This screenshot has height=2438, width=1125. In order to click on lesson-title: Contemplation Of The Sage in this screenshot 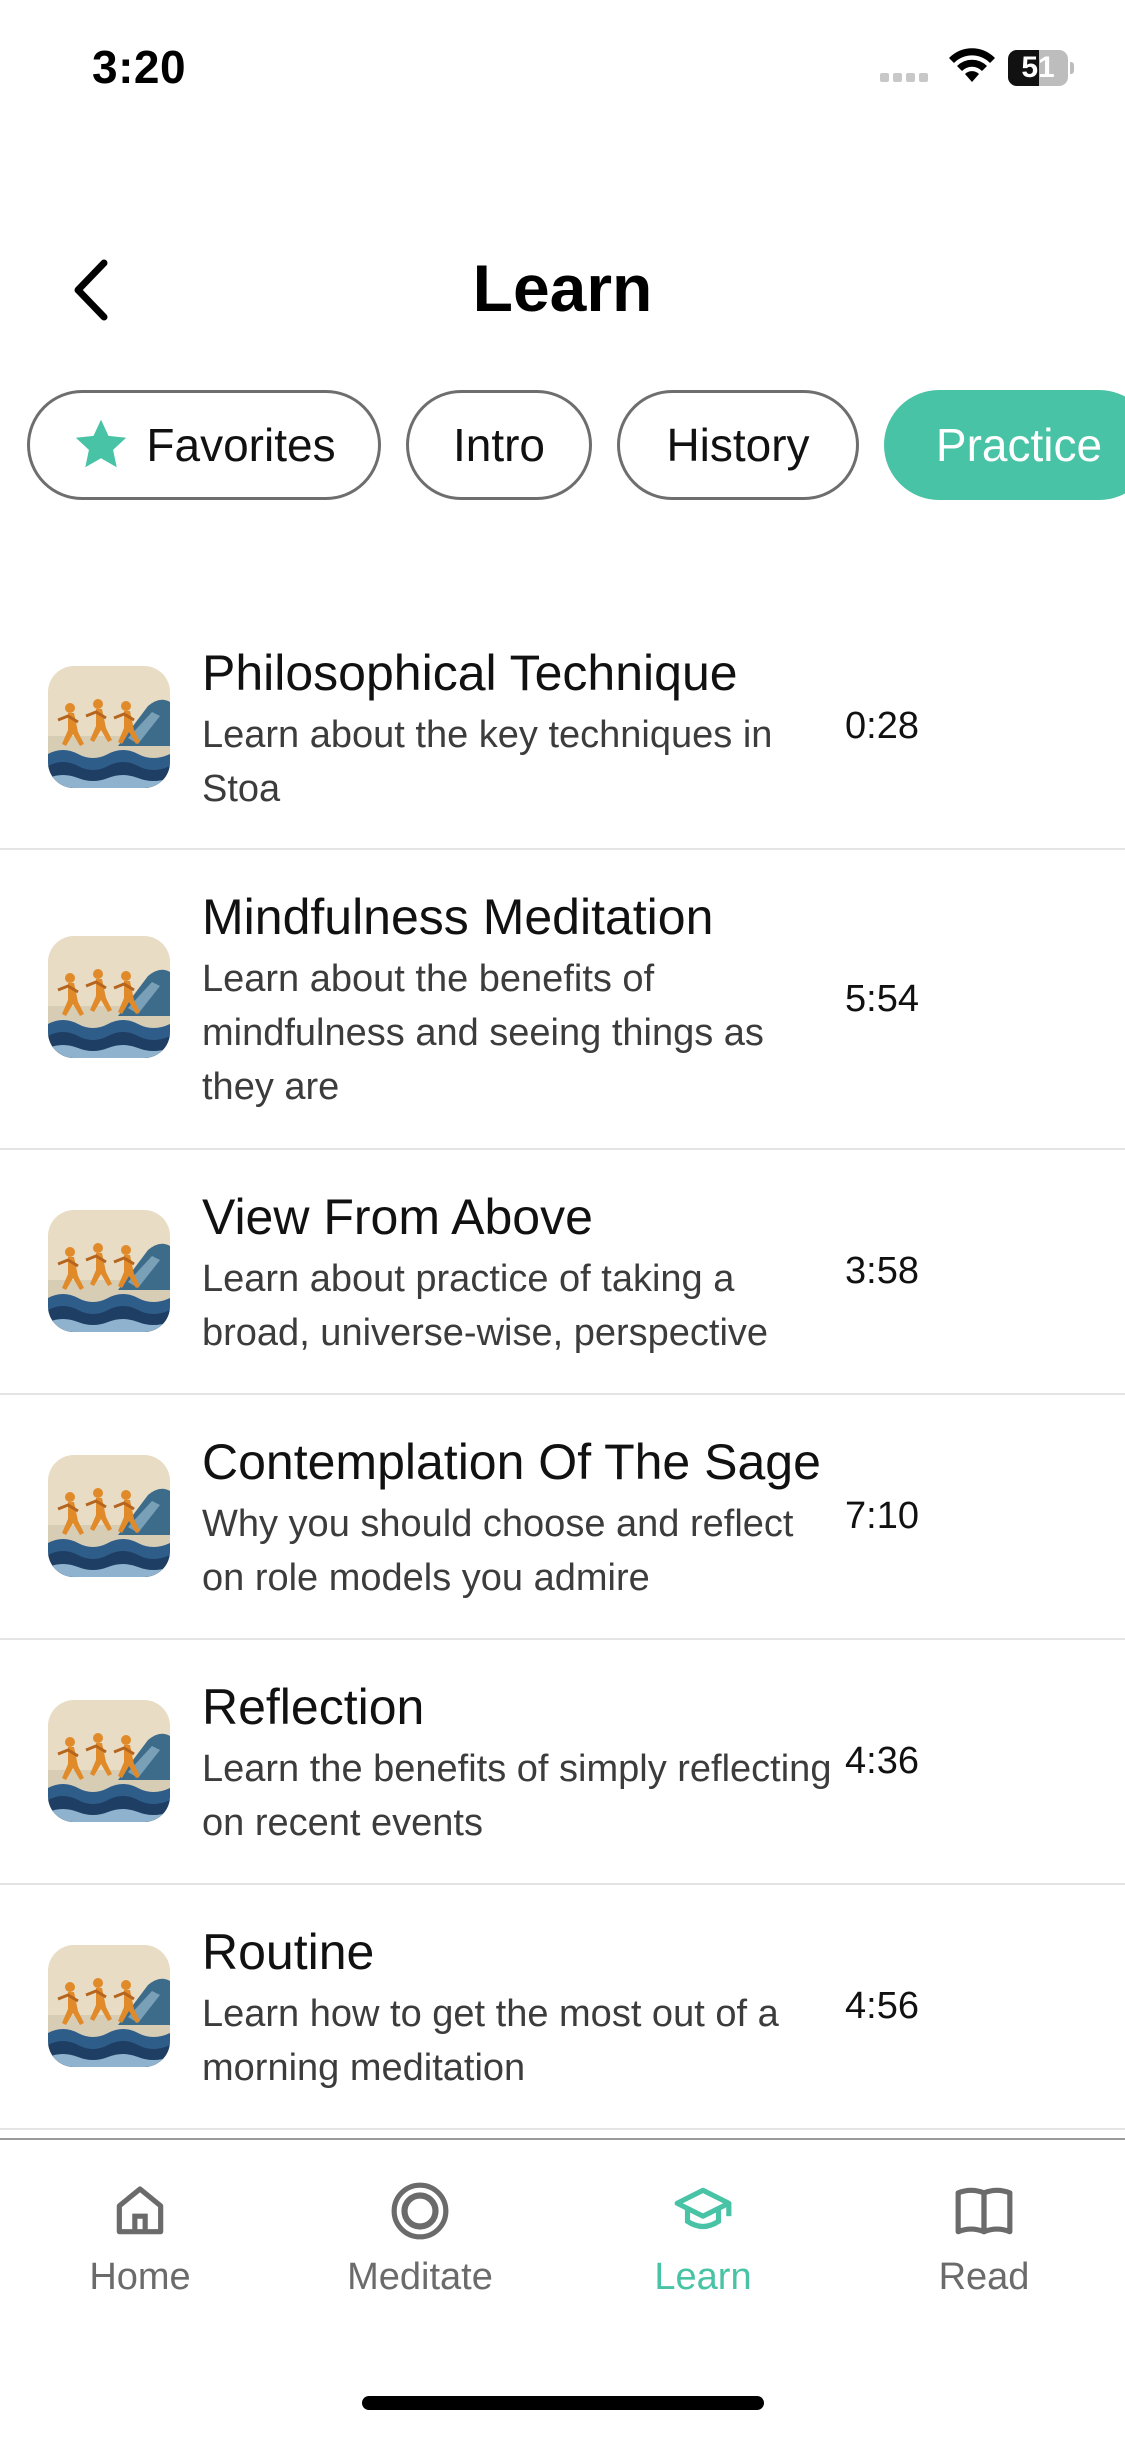, I will do `click(511, 1462)`.